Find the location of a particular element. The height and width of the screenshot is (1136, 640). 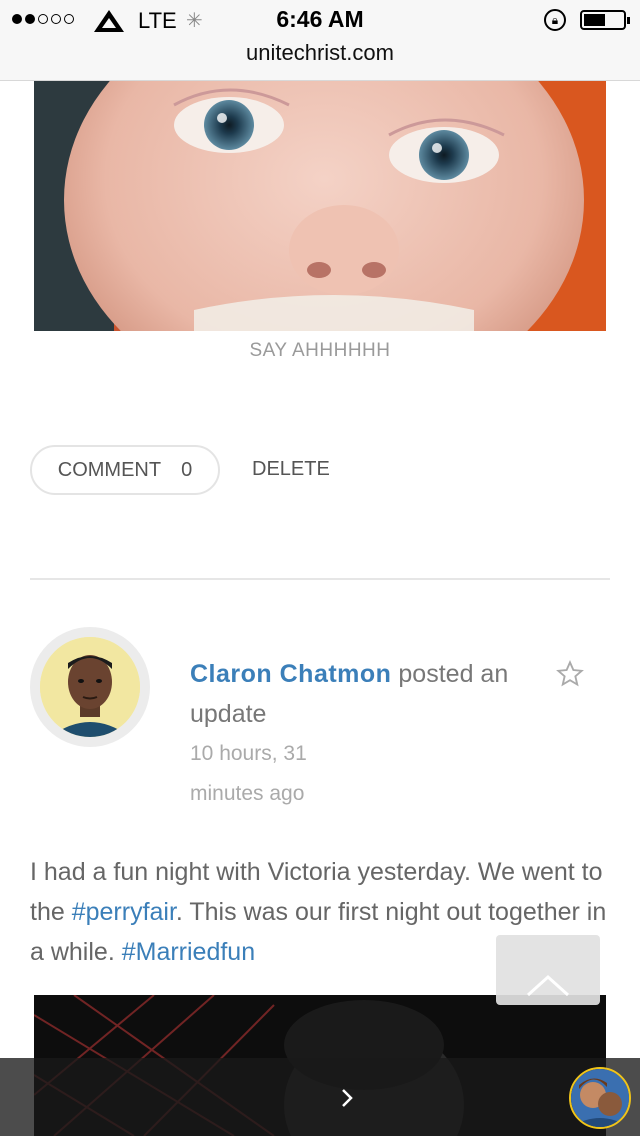

status-bar: LTE ✳ 6:46 AM 🔒︎ unitechrist.com is located at coordinates (320, 40).